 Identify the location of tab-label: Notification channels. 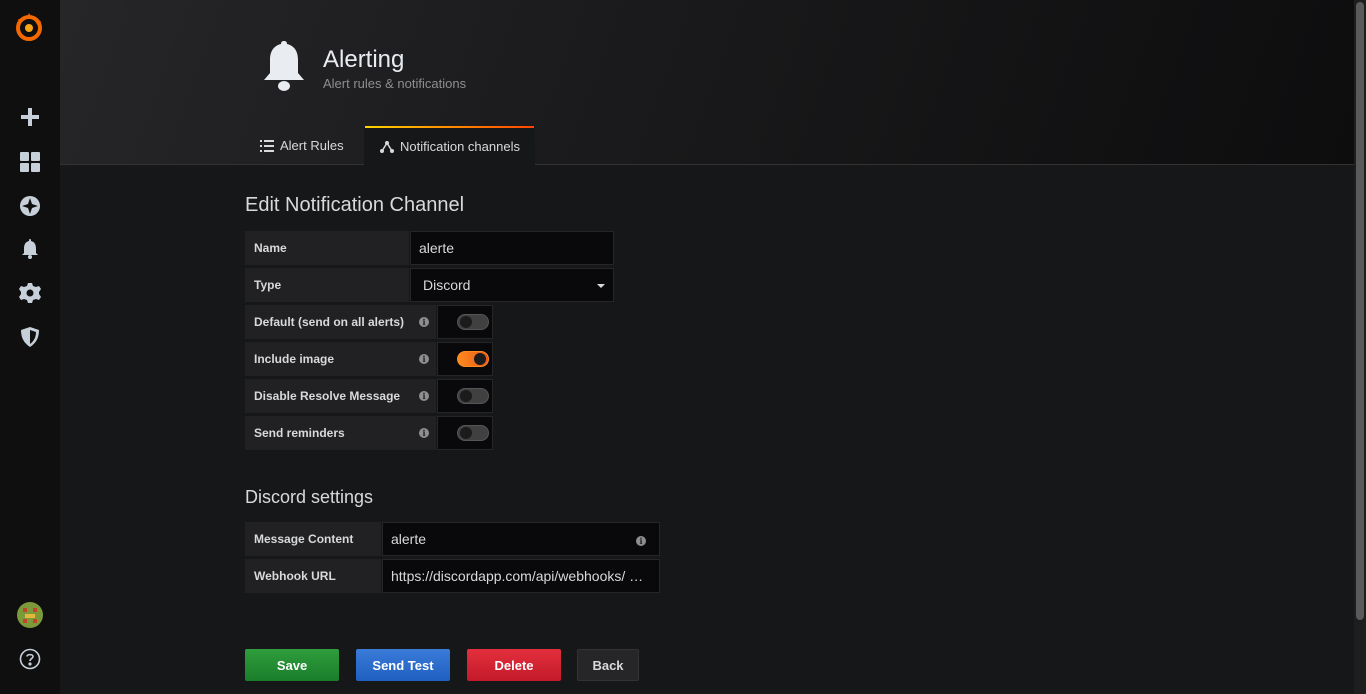
(460, 146).